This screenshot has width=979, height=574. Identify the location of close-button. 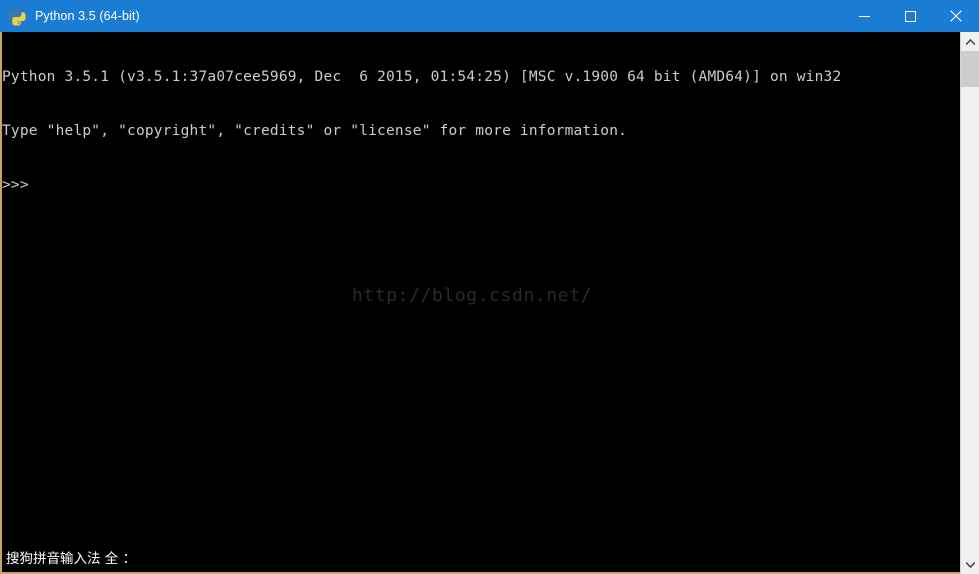
(956, 16).